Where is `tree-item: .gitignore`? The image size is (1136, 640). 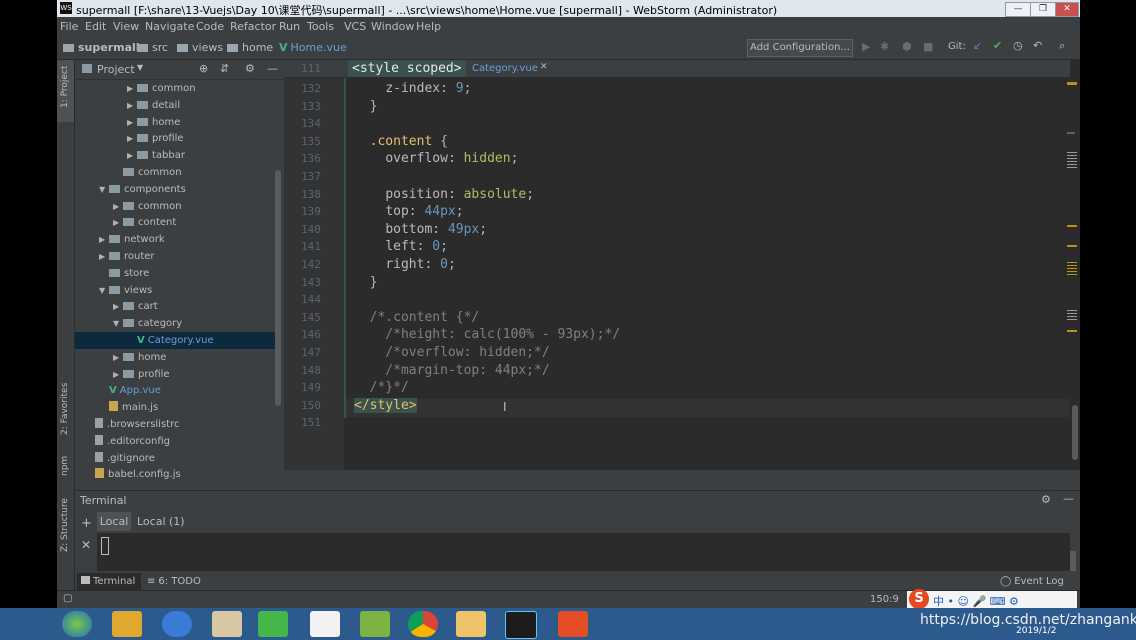
tree-item: .gitignore is located at coordinates (175, 458).